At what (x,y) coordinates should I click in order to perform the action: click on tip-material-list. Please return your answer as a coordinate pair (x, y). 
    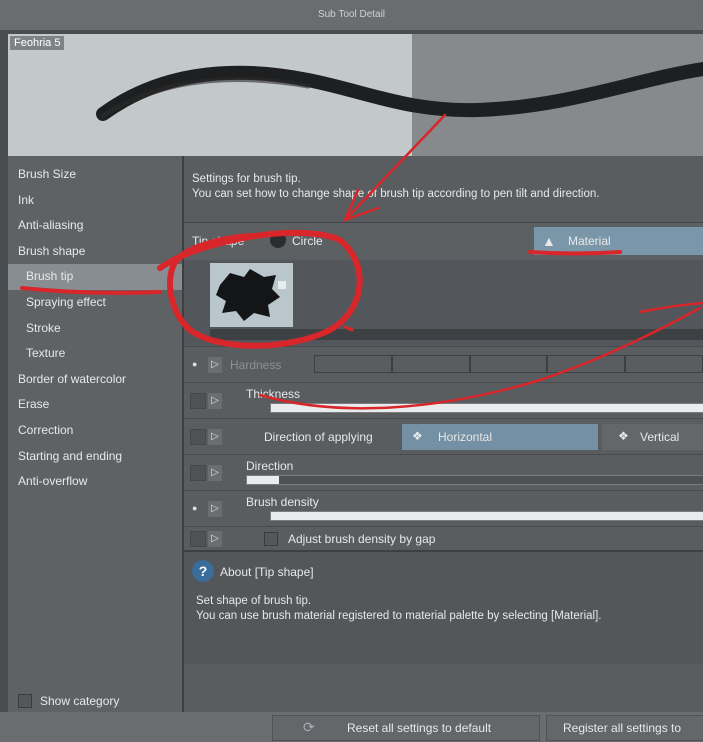
    Looking at the image, I should click on (443, 303).